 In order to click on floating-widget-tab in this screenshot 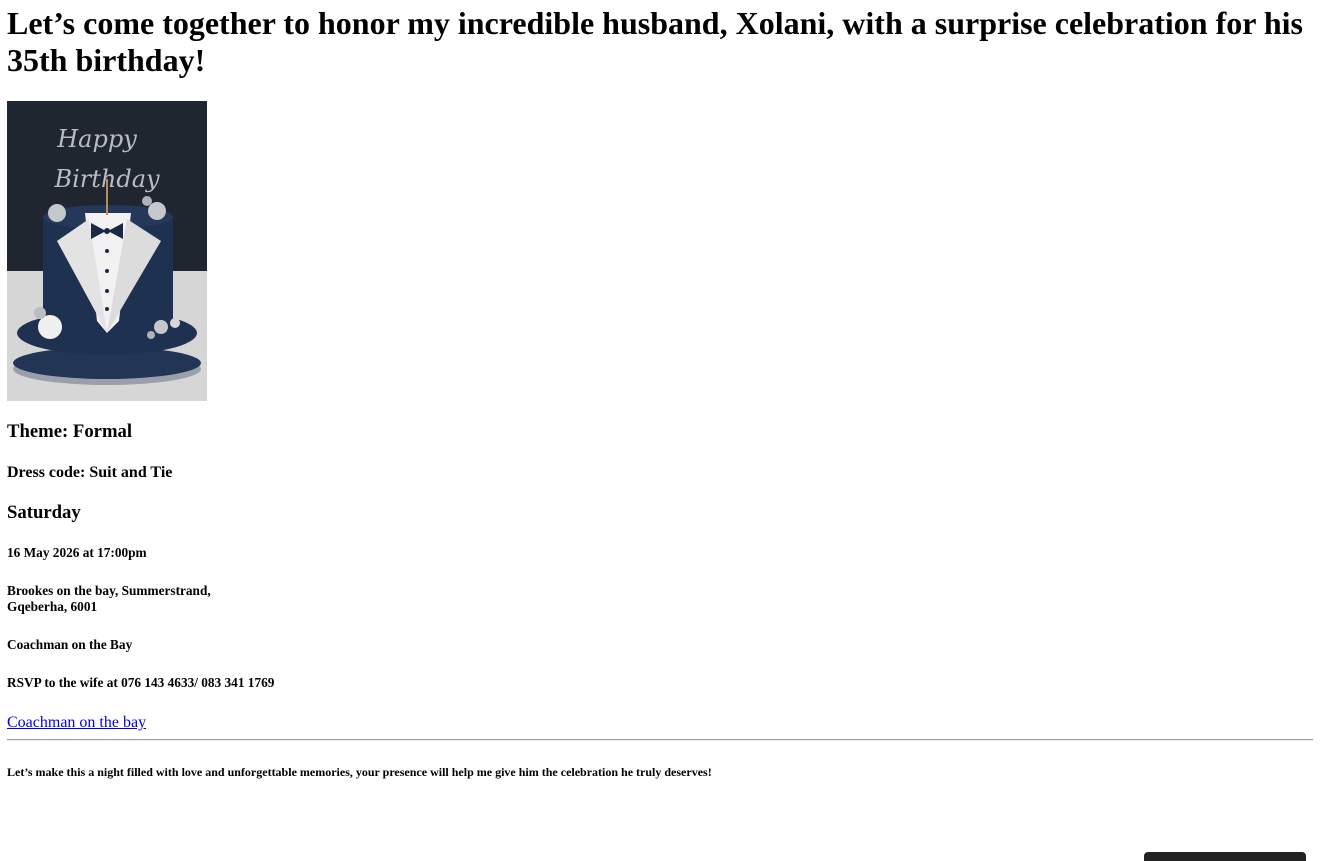, I will do `click(1225, 856)`.